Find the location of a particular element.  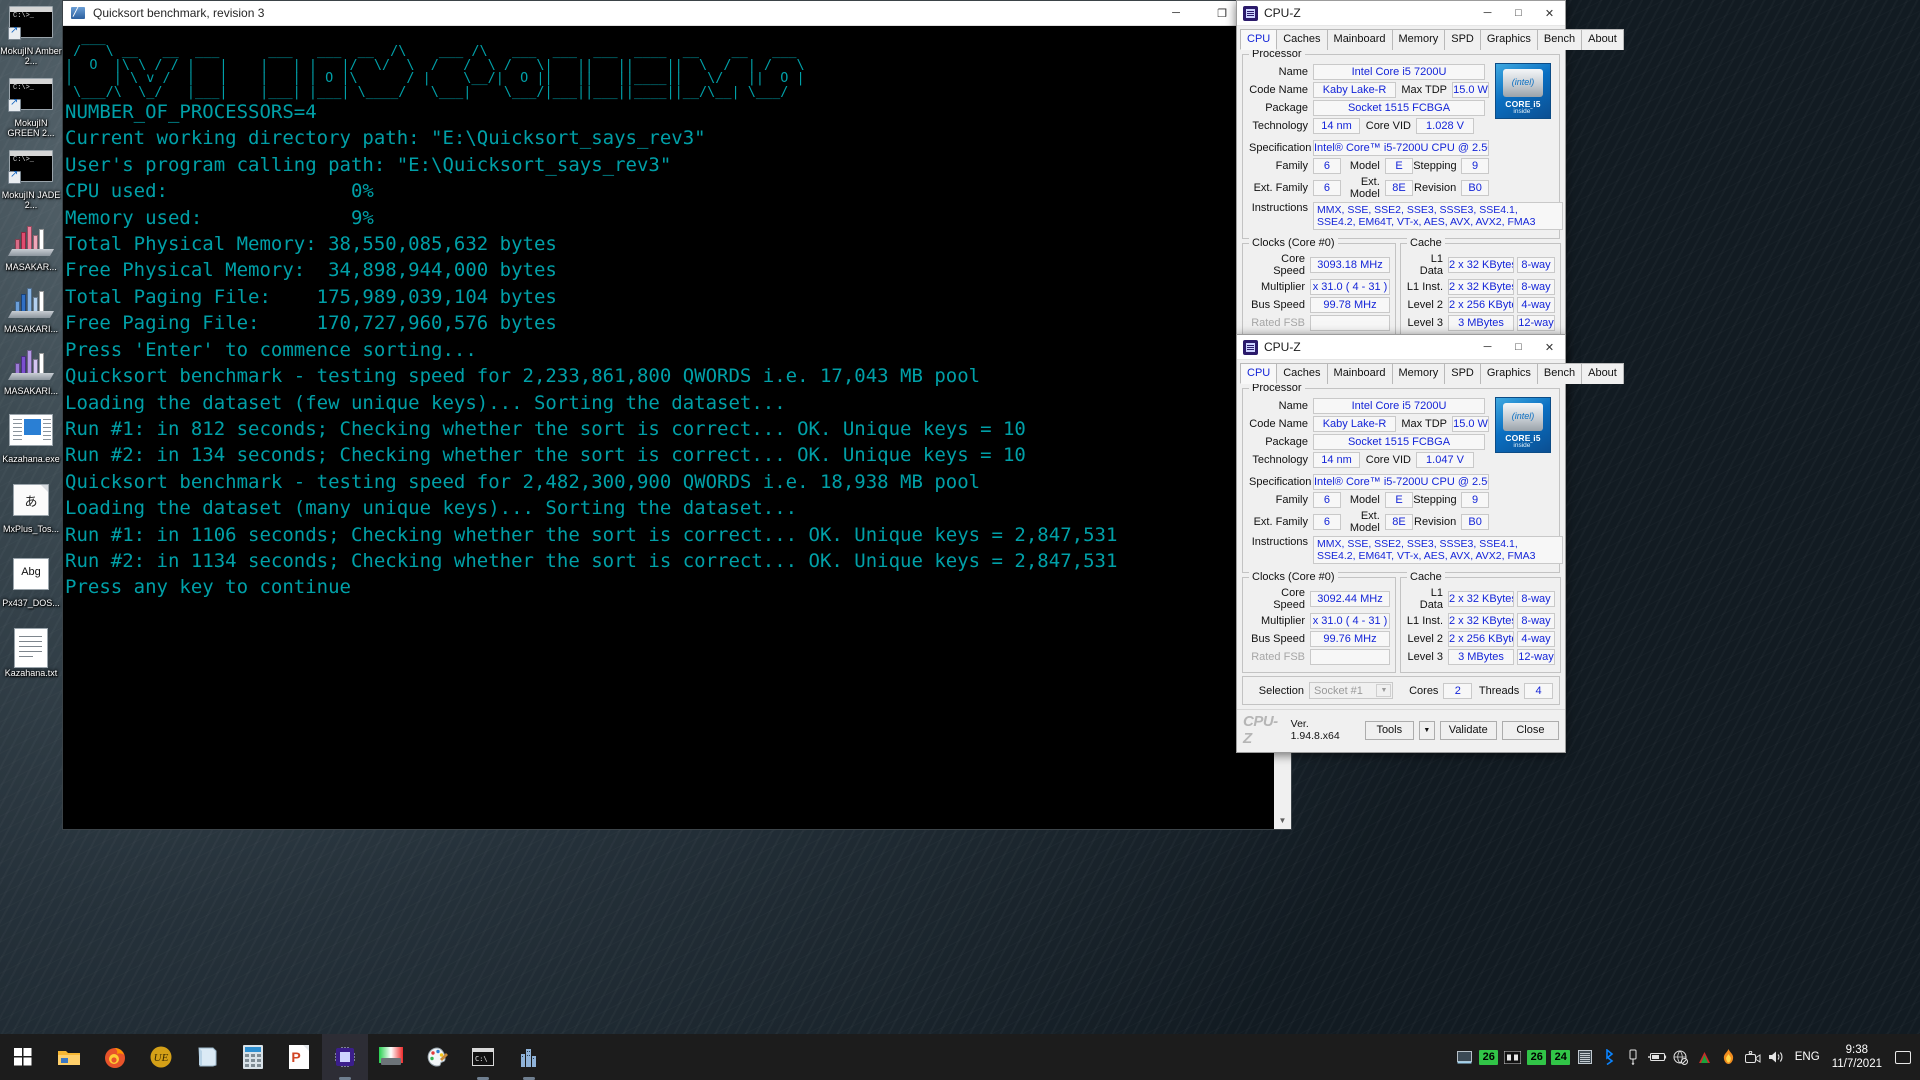

language-indicator: ENG is located at coordinates (1807, 1057).